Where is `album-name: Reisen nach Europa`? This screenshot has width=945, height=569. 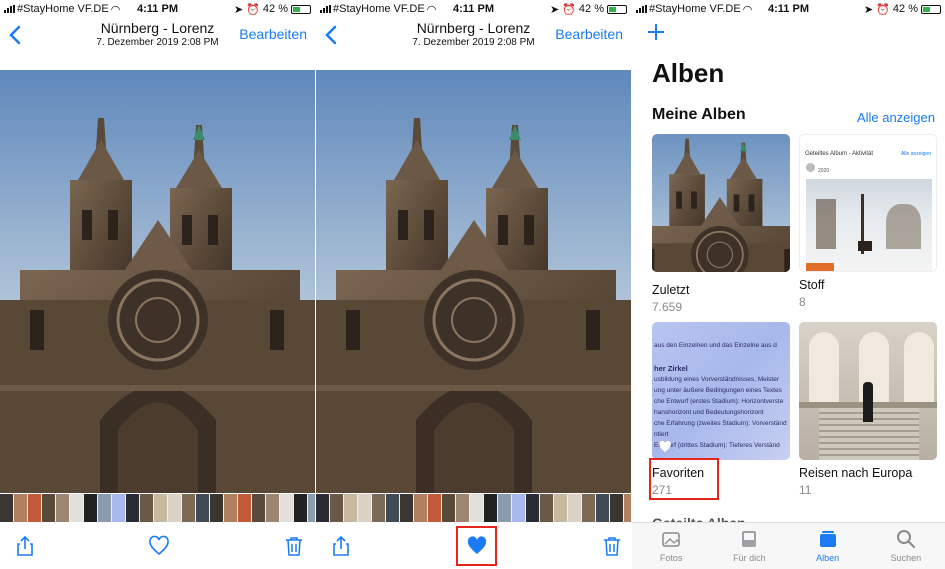
album-name: Reisen nach Europa is located at coordinates (856, 473).